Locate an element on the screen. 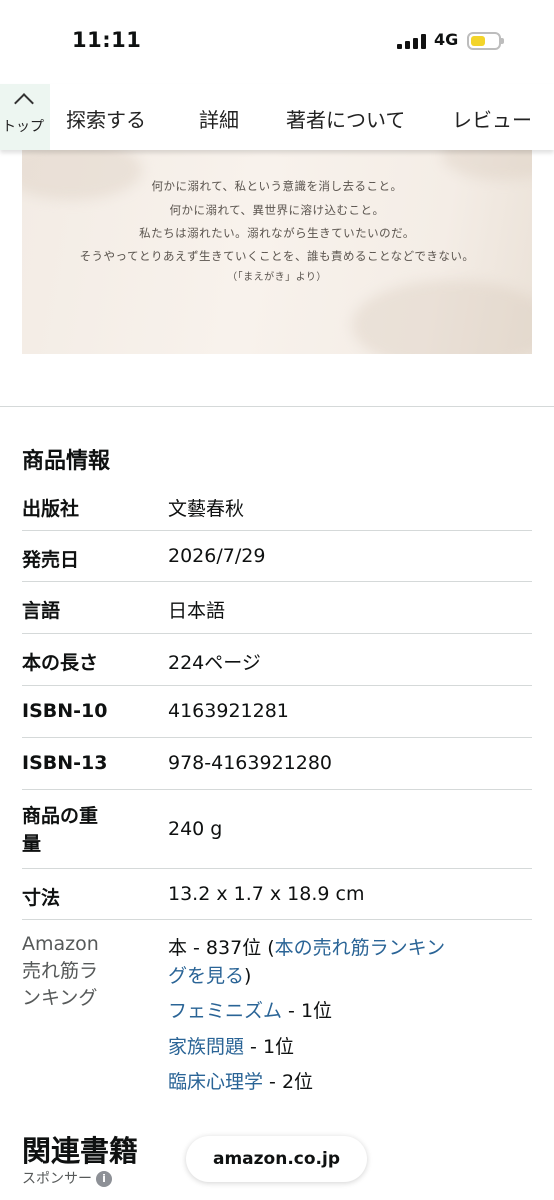  ranking-label-line: Amazon is located at coordinates (60, 944).